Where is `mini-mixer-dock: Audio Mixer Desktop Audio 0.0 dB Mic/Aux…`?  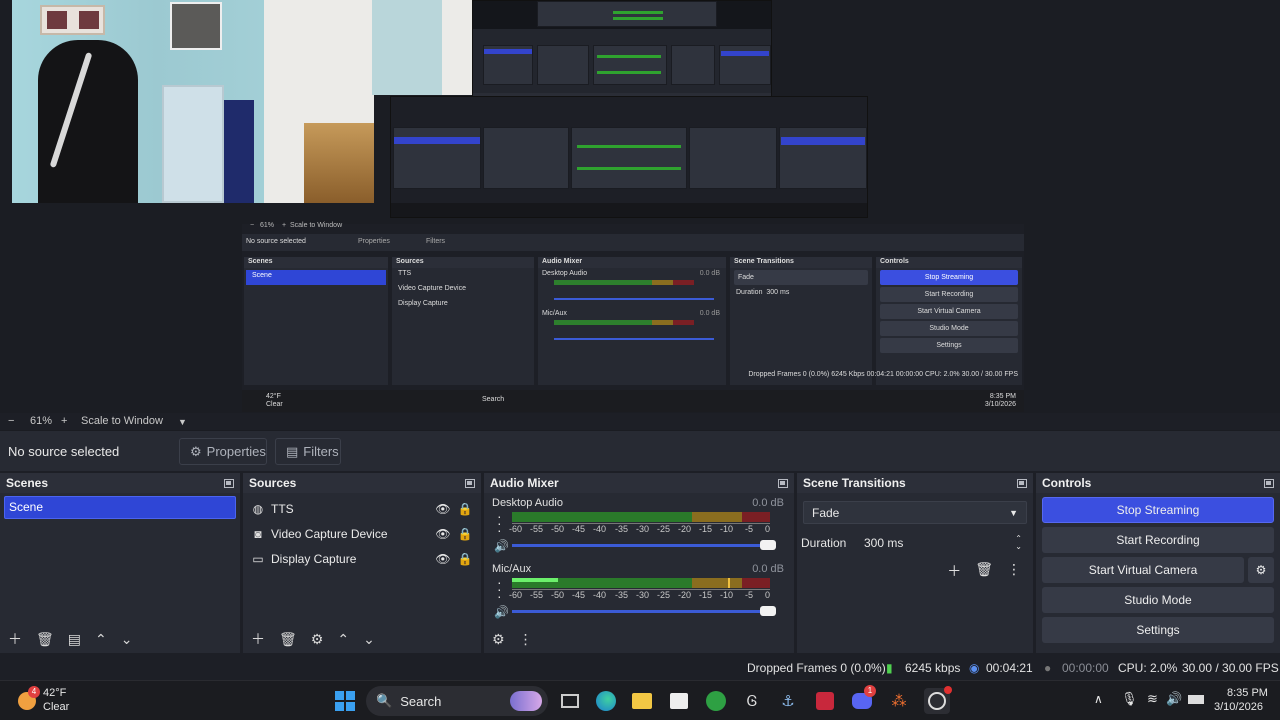 mini-mixer-dock: Audio Mixer Desktop Audio 0.0 dB Mic/Aux… is located at coordinates (633, 321).